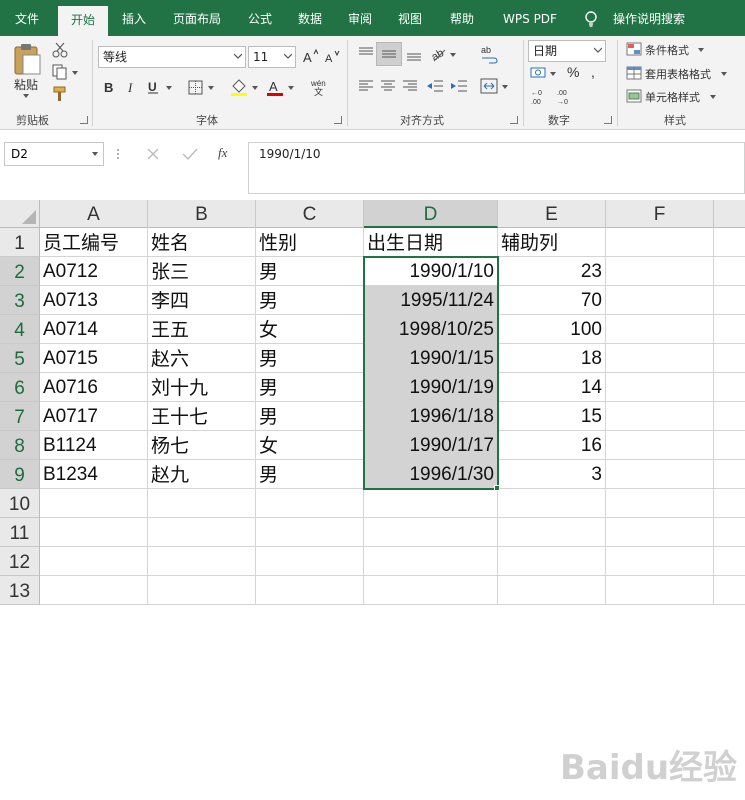 The height and width of the screenshot is (800, 745). What do you see at coordinates (310, 503) in the screenshot?
I see `cell-c10` at bounding box center [310, 503].